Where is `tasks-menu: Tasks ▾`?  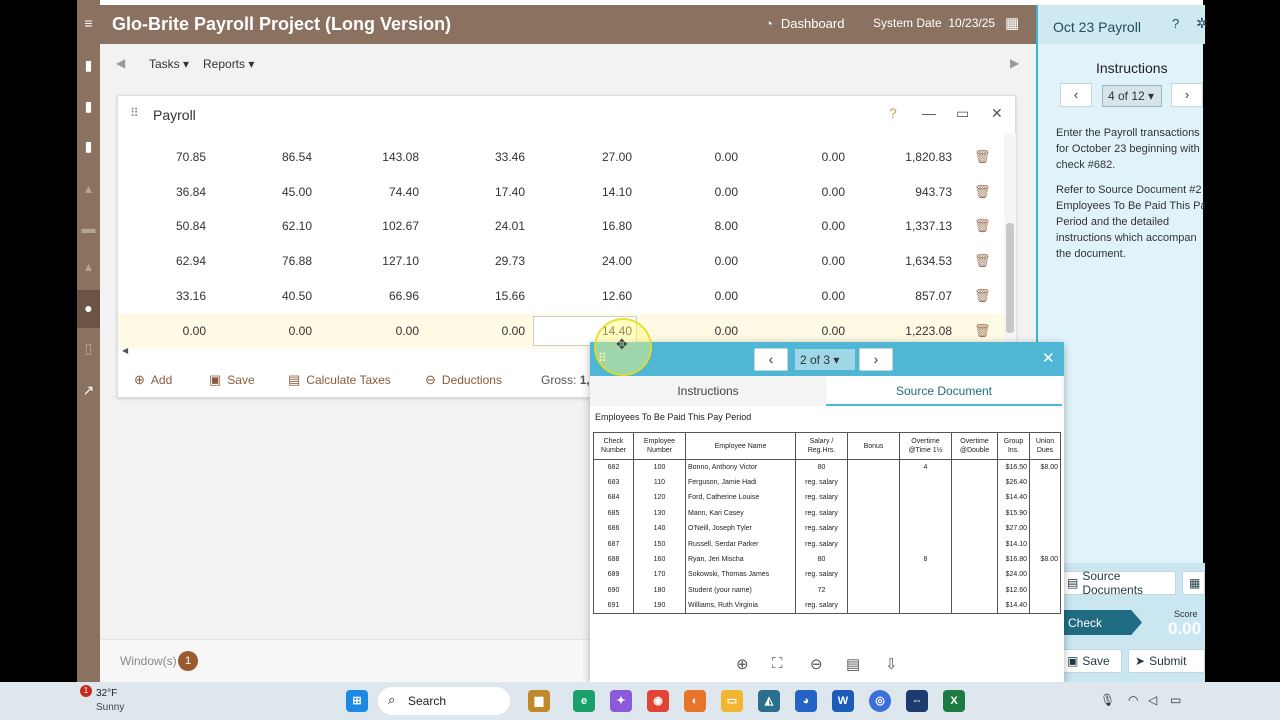 tasks-menu: Tasks ▾ is located at coordinates (169, 64).